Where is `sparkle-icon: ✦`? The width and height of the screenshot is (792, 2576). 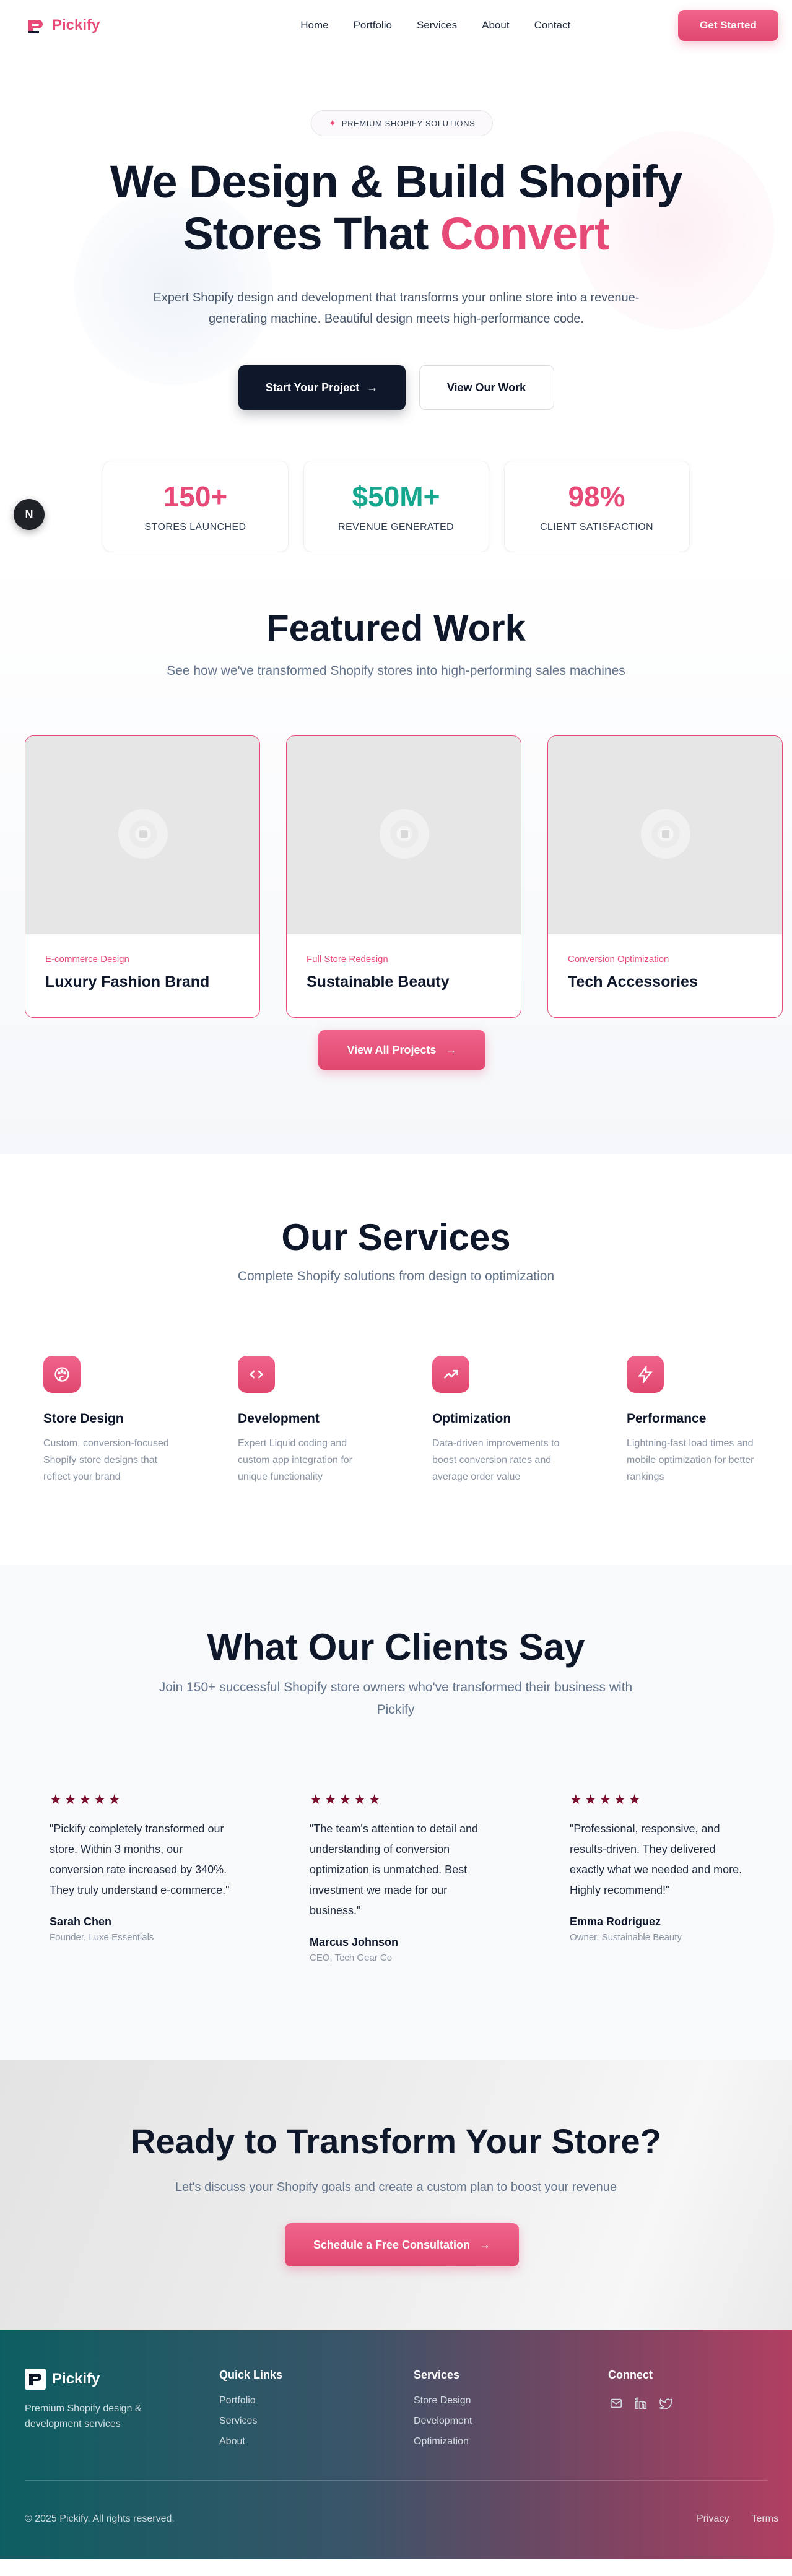
sparkle-icon: ✦ is located at coordinates (332, 123).